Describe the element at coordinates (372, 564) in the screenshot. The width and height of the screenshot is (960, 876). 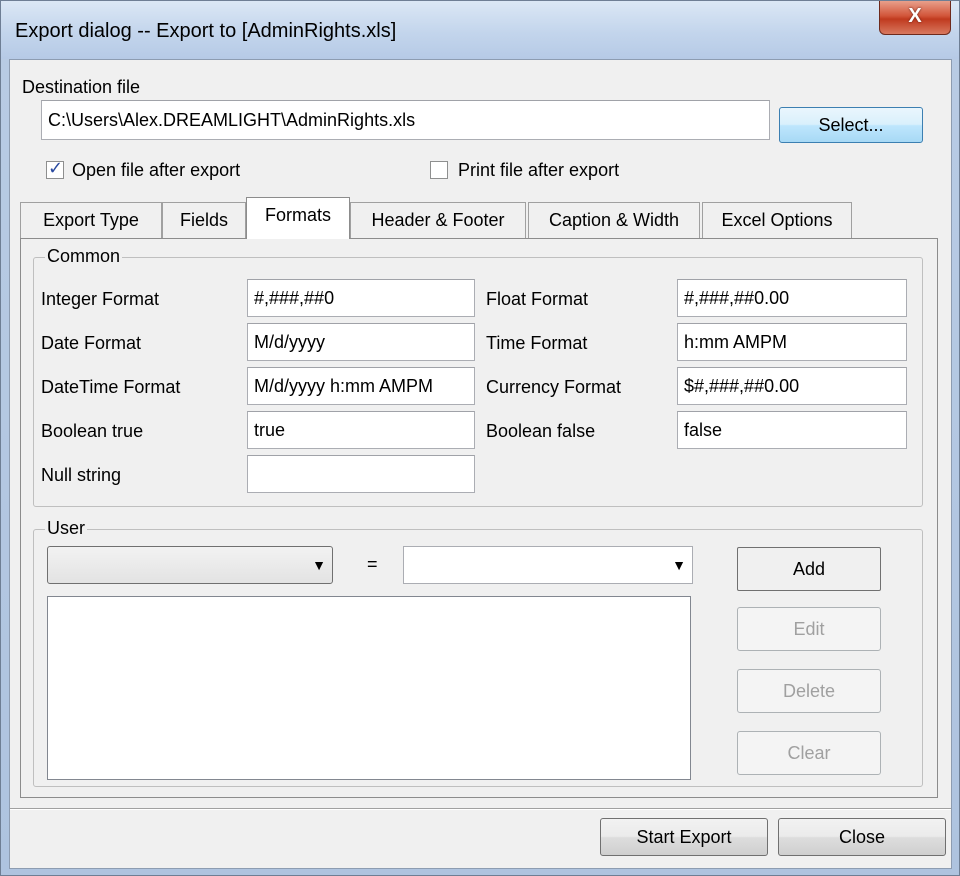
I see `equals-sign: =` at that location.